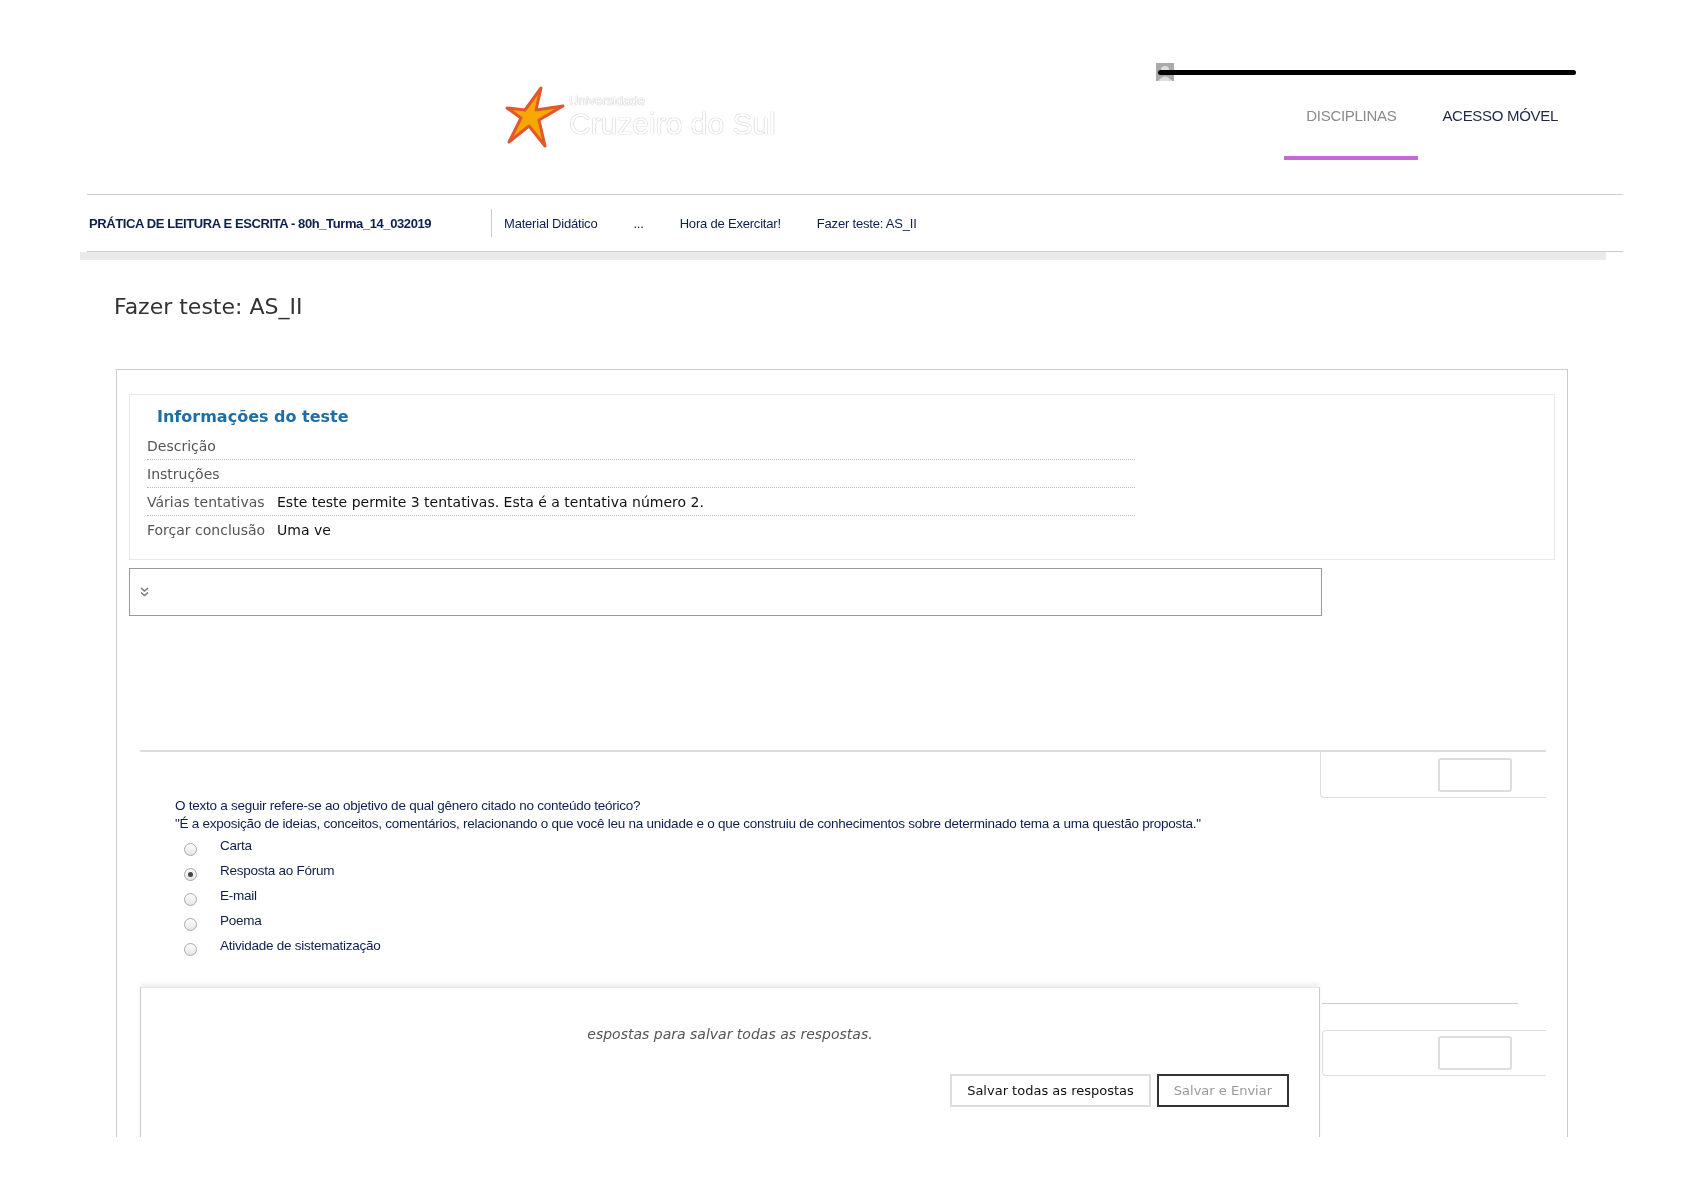 Image resolution: width=1686 pixels, height=1192 pixels. Describe the element at coordinates (725, 592) in the screenshot. I see `collapsed-section` at that location.